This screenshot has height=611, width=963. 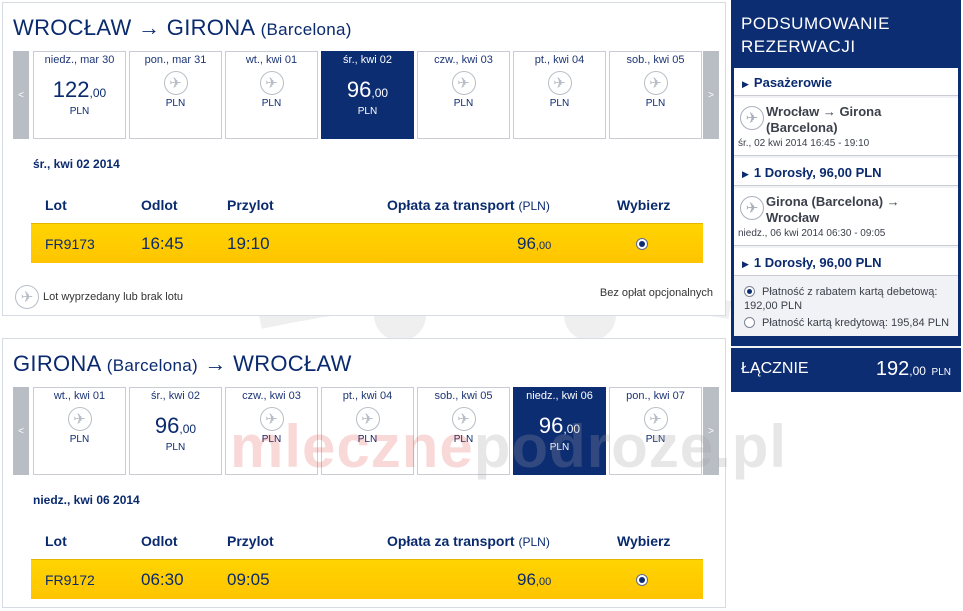 What do you see at coordinates (846, 172) in the screenshot?
I see `passenger-fare-outbound: ▶ 1 Dorosły, 96,00 PLN` at bounding box center [846, 172].